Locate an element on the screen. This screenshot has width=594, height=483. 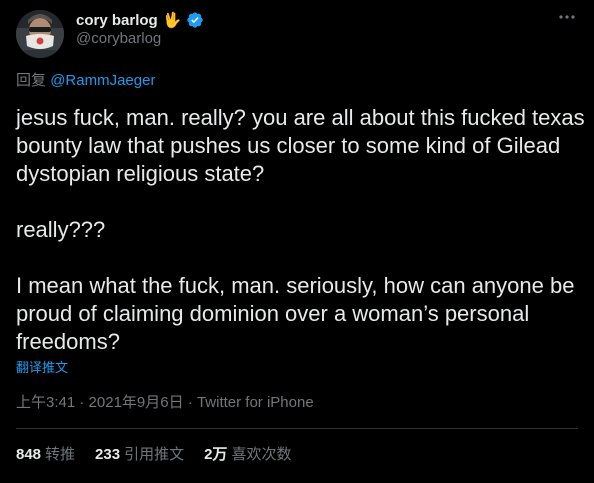
author-name-row: cory barlog 🖖 is located at coordinates (140, 20).